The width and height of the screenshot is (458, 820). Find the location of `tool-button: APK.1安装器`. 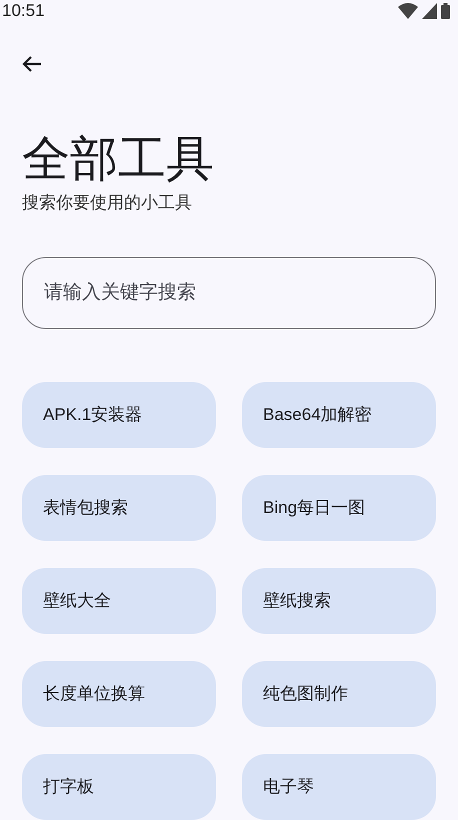

tool-button: APK.1安装器 is located at coordinates (119, 415).